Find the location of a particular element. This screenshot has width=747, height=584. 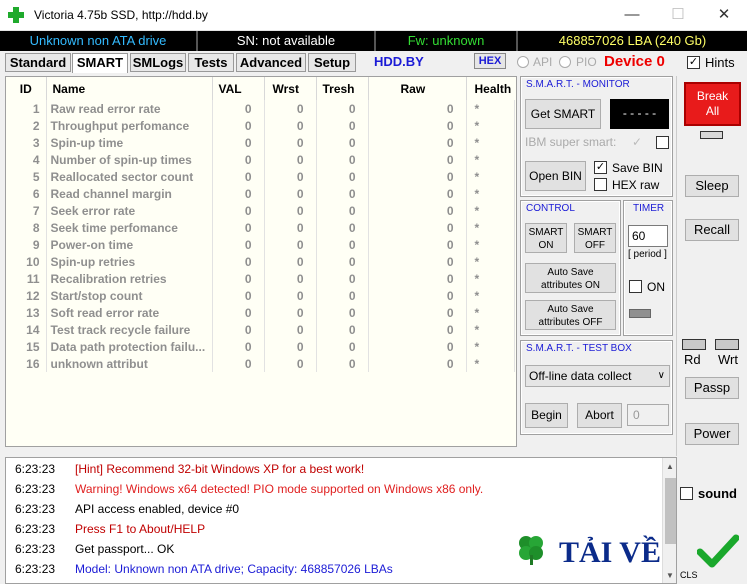

row-id: 6 is located at coordinates (26, 193).